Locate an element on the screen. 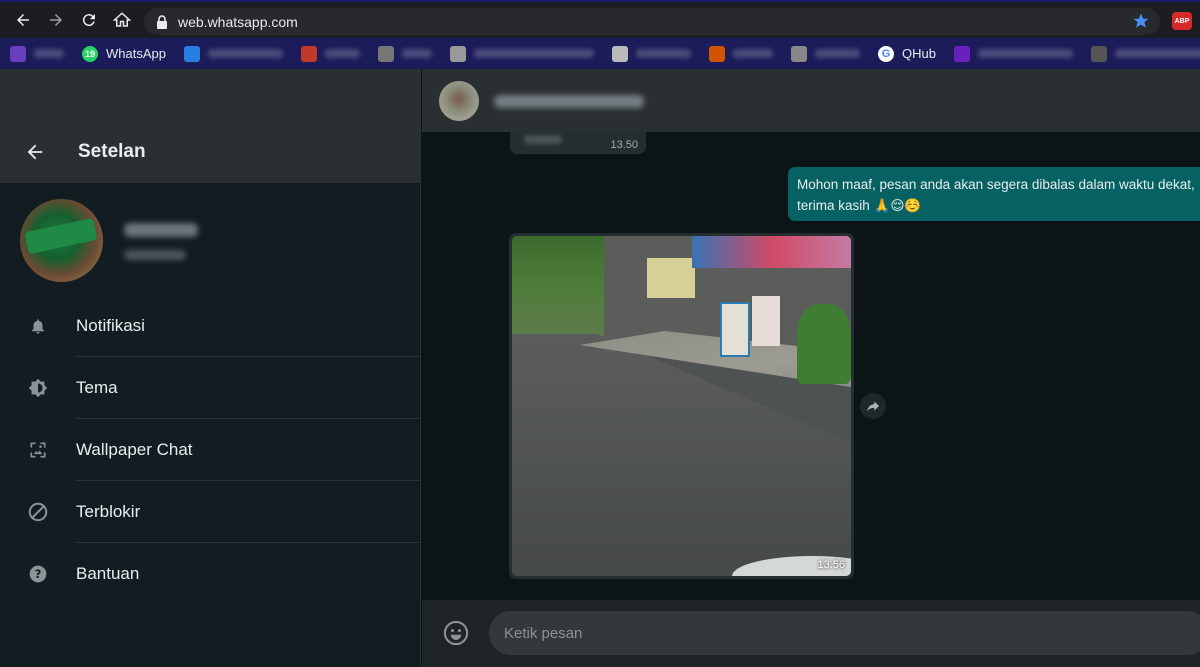 The image size is (1200, 667). bookmarks-bar: 19 WhatsApp G QHub is located at coordinates (600, 53).